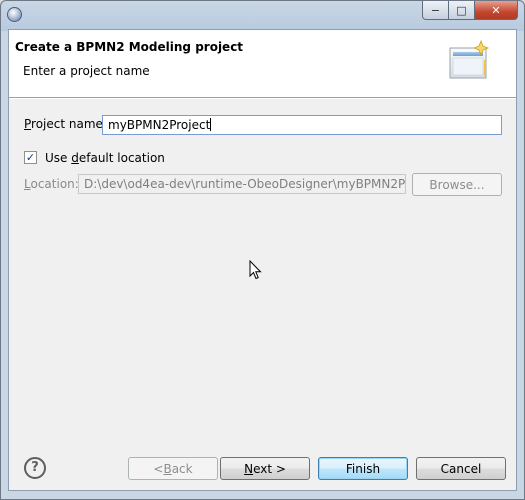 This screenshot has height=500, width=525. I want to click on wizard-banner-icon, so click(469, 59).